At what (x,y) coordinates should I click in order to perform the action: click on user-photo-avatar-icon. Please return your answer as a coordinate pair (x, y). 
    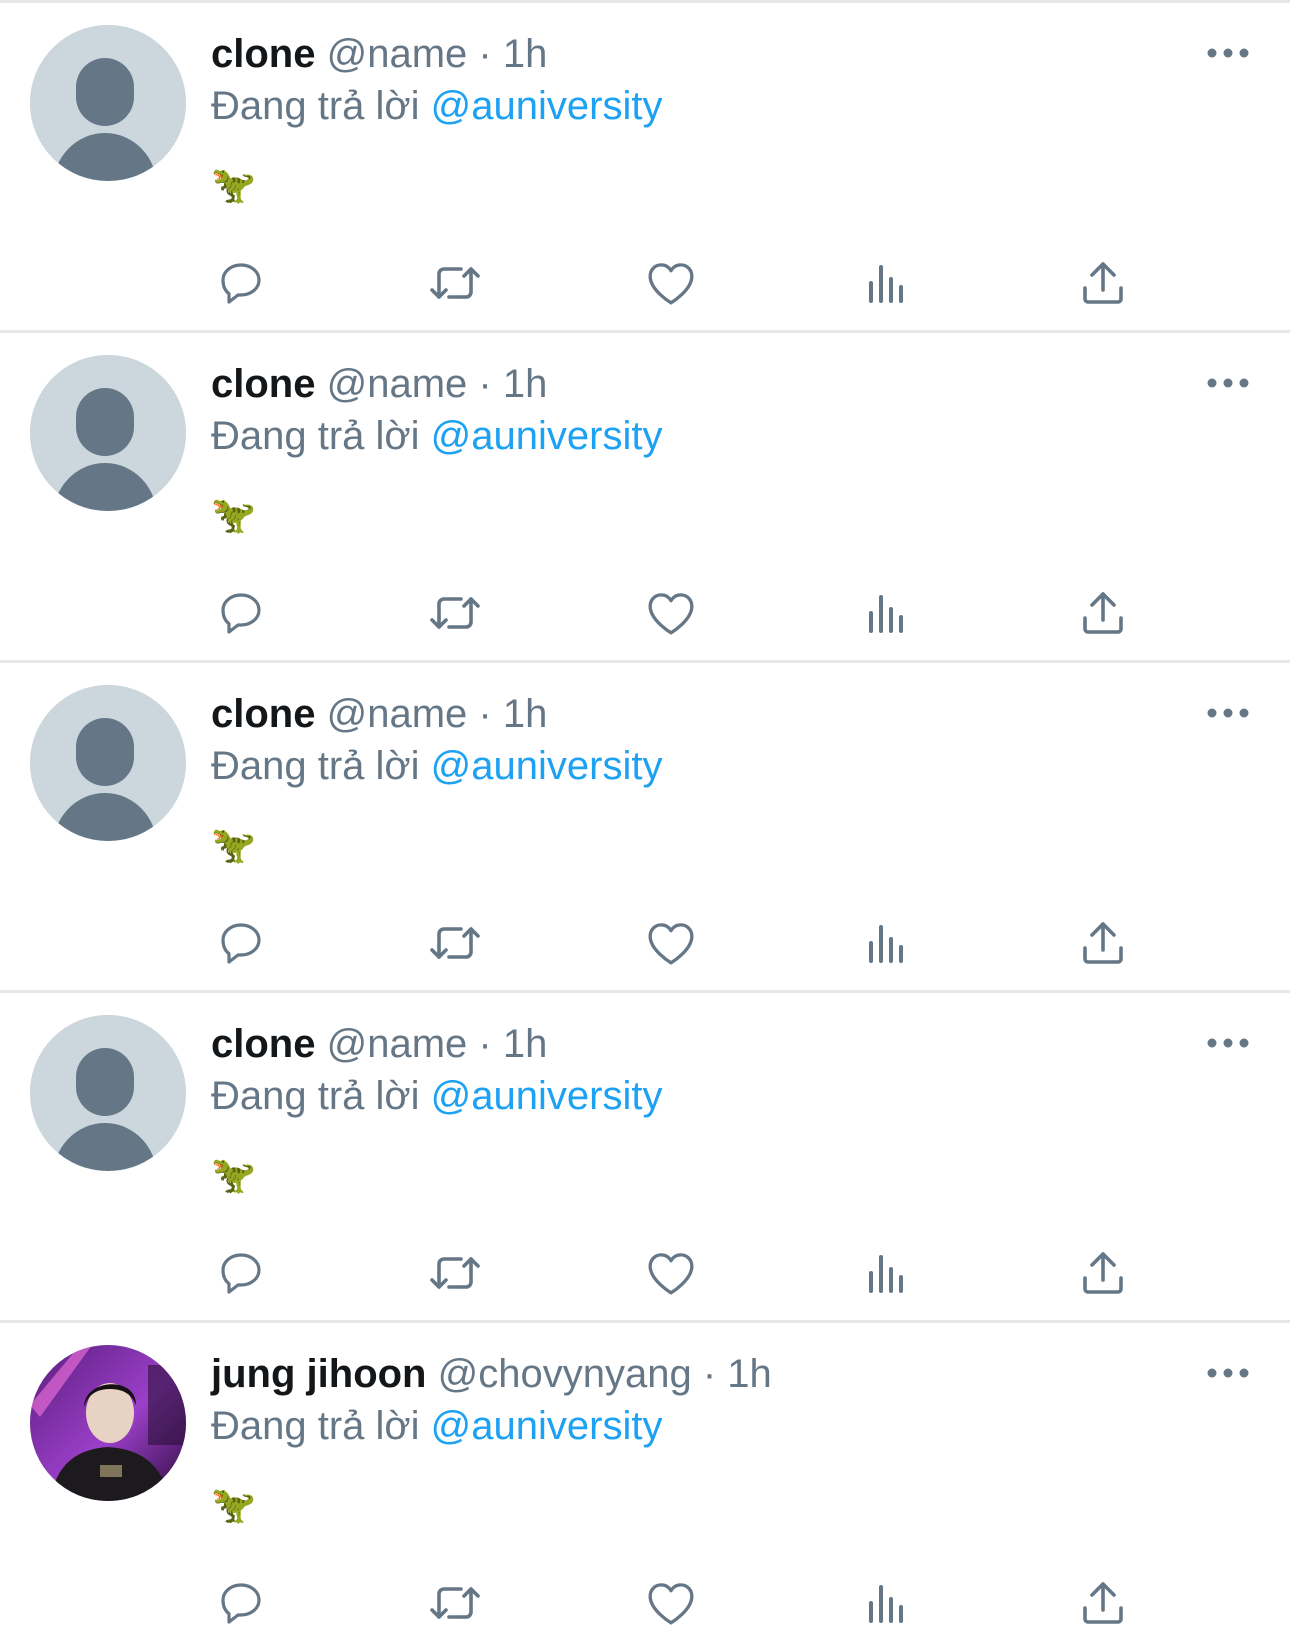
    Looking at the image, I should click on (108, 1423).